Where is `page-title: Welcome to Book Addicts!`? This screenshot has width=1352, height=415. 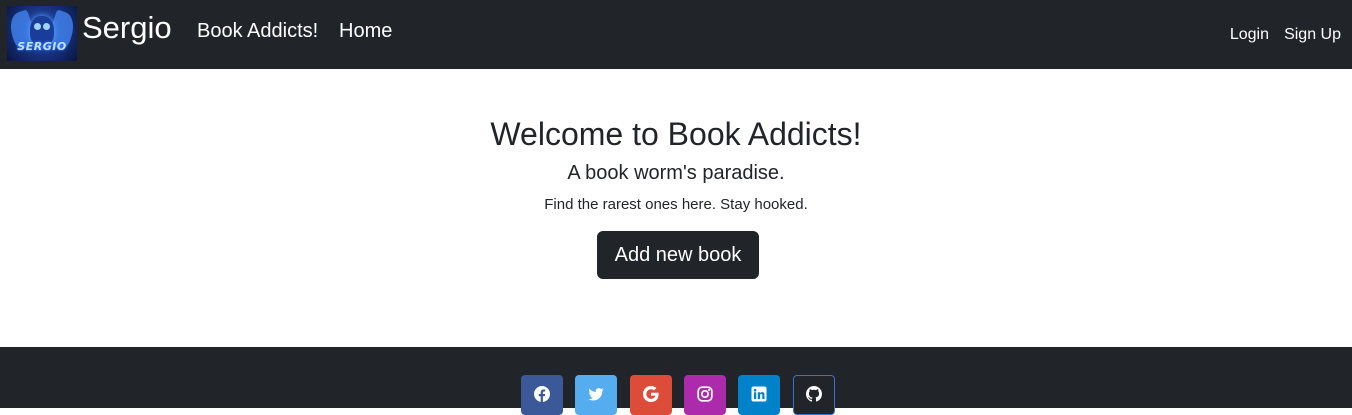 page-title: Welcome to Book Addicts! is located at coordinates (676, 134).